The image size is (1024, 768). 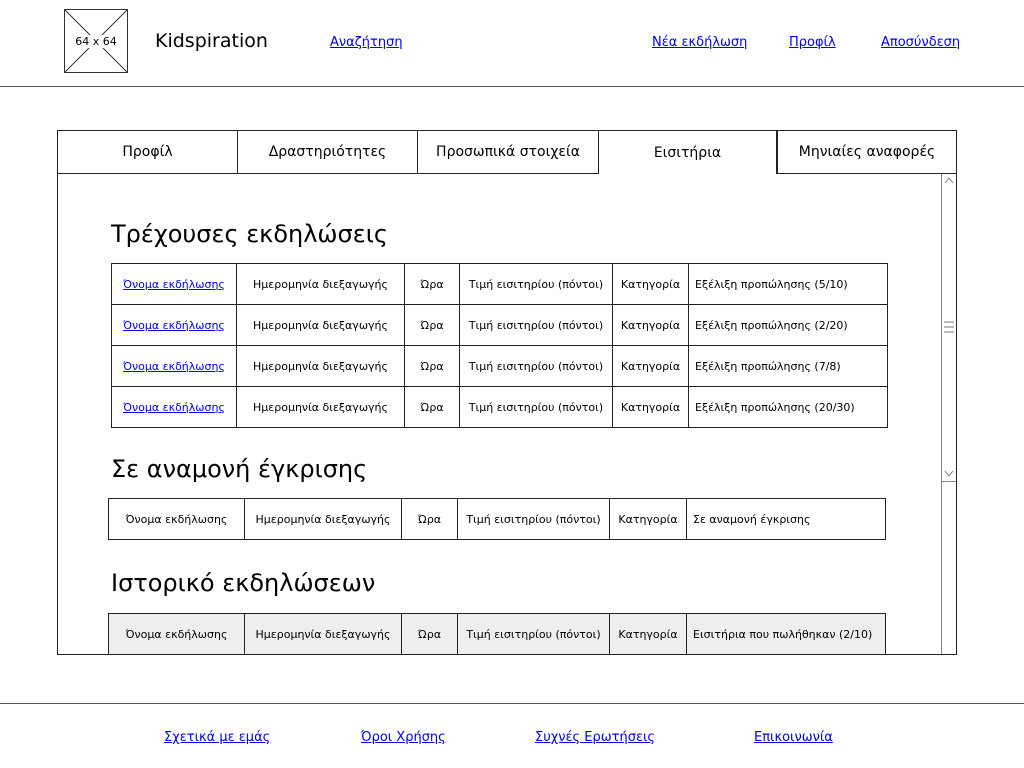 I want to click on tab-label: Προσωπικά στοιχεία, so click(x=508, y=152).